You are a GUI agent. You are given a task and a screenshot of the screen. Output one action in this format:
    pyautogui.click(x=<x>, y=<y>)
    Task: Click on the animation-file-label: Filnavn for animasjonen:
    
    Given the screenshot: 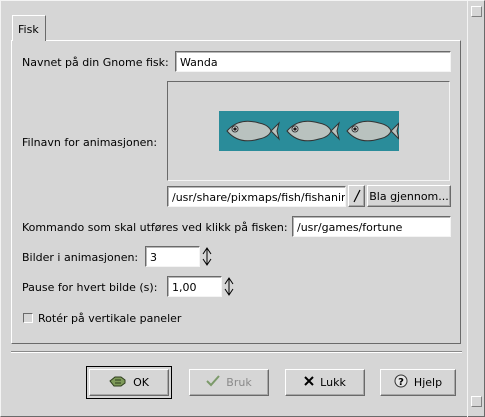 What is the action you would take?
    pyautogui.click(x=90, y=142)
    